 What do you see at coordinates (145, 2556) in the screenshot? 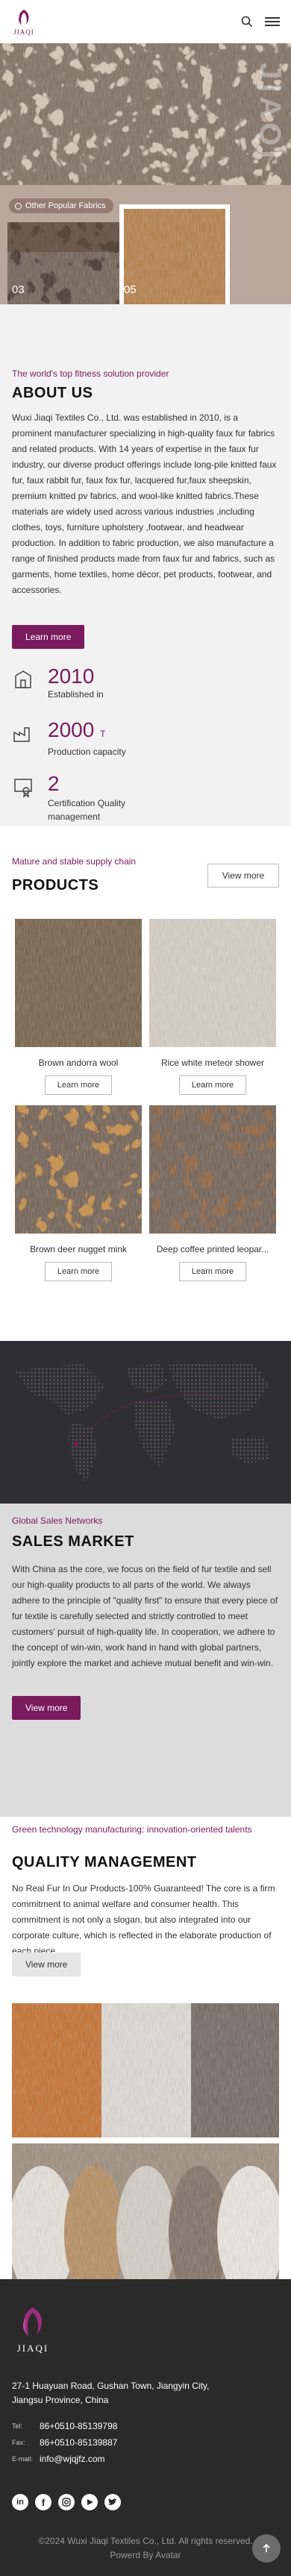
I see `powered-by-text: Powerd By Avatar` at bounding box center [145, 2556].